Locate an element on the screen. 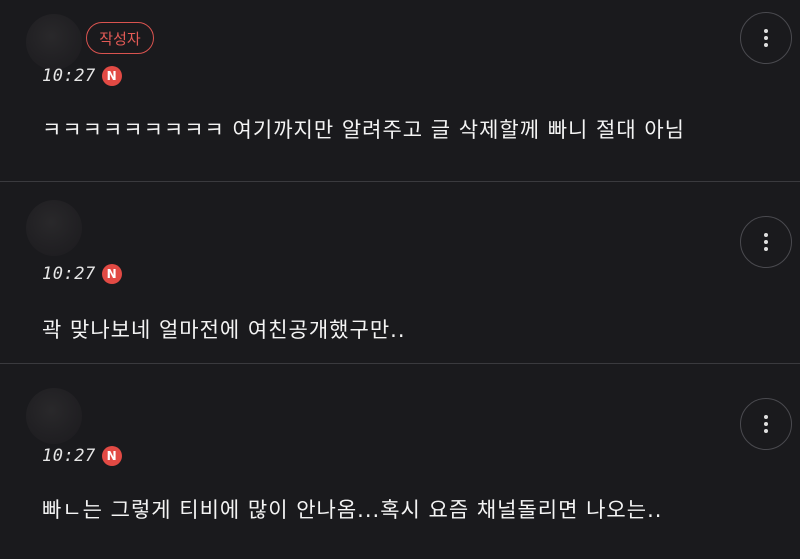  comment-text: ㅋㅋㅋㅋㅋㅋㅋㅋㅋ 여기까지만 알려주고 글 삭제할께 빠니 절대 아님 is located at coordinates (364, 130).